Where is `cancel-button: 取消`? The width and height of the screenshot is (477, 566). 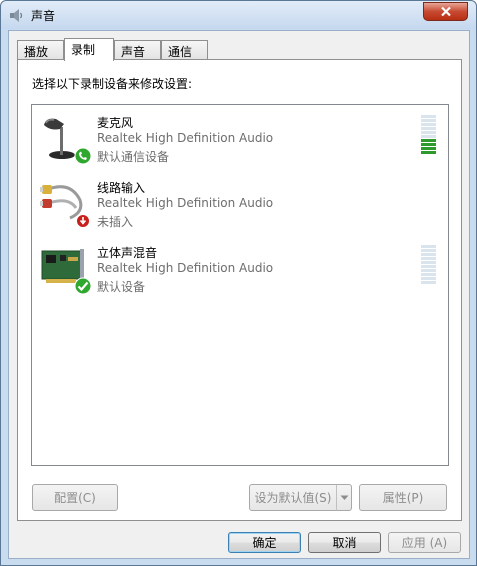
cancel-button: 取消 is located at coordinates (344, 542).